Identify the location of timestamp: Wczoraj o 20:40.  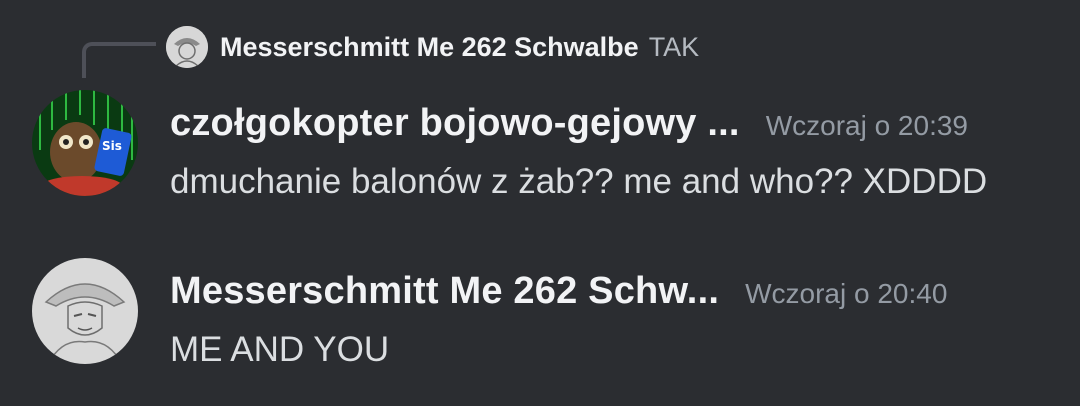
(846, 293).